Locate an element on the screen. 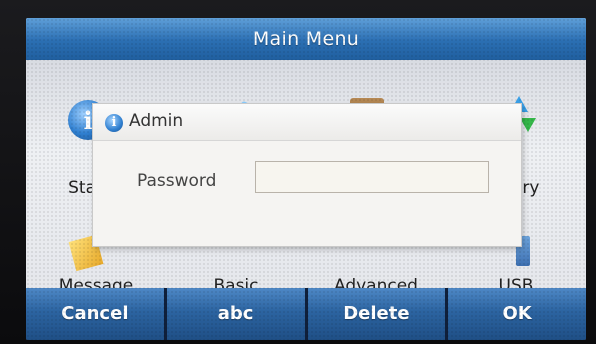 This screenshot has width=596, height=344. info-icon: i is located at coordinates (114, 123).